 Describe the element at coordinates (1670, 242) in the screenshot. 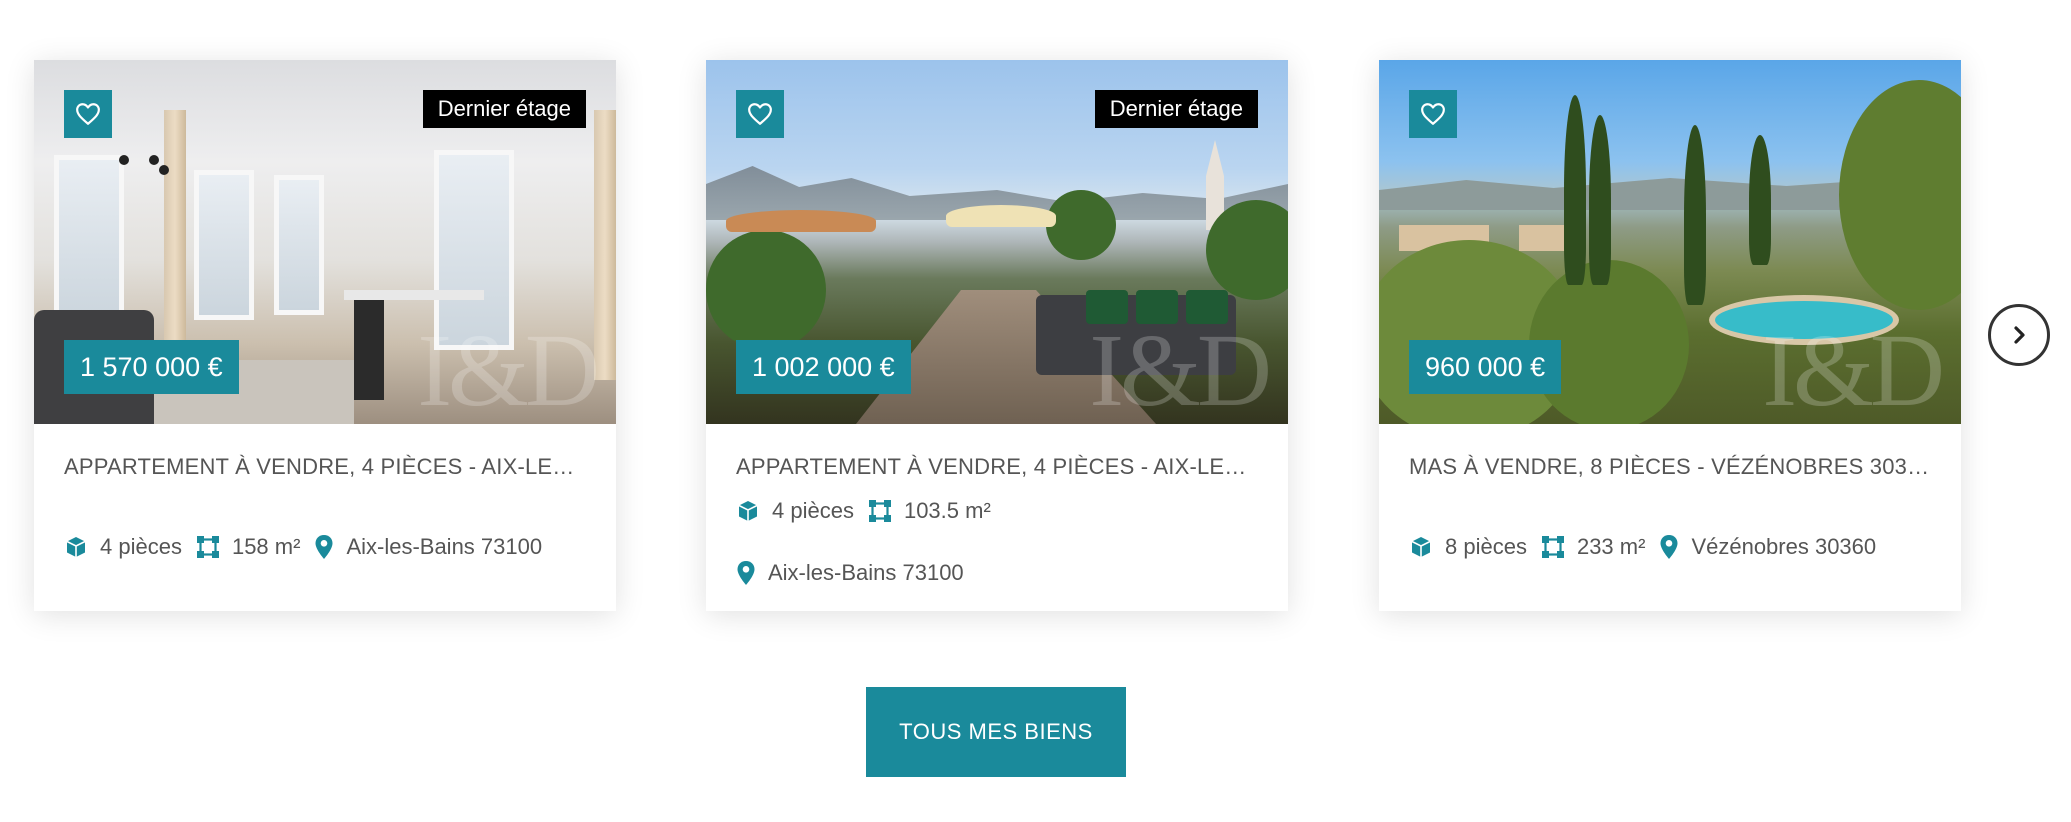

I see `property-photo: I&D 960 000 €` at that location.